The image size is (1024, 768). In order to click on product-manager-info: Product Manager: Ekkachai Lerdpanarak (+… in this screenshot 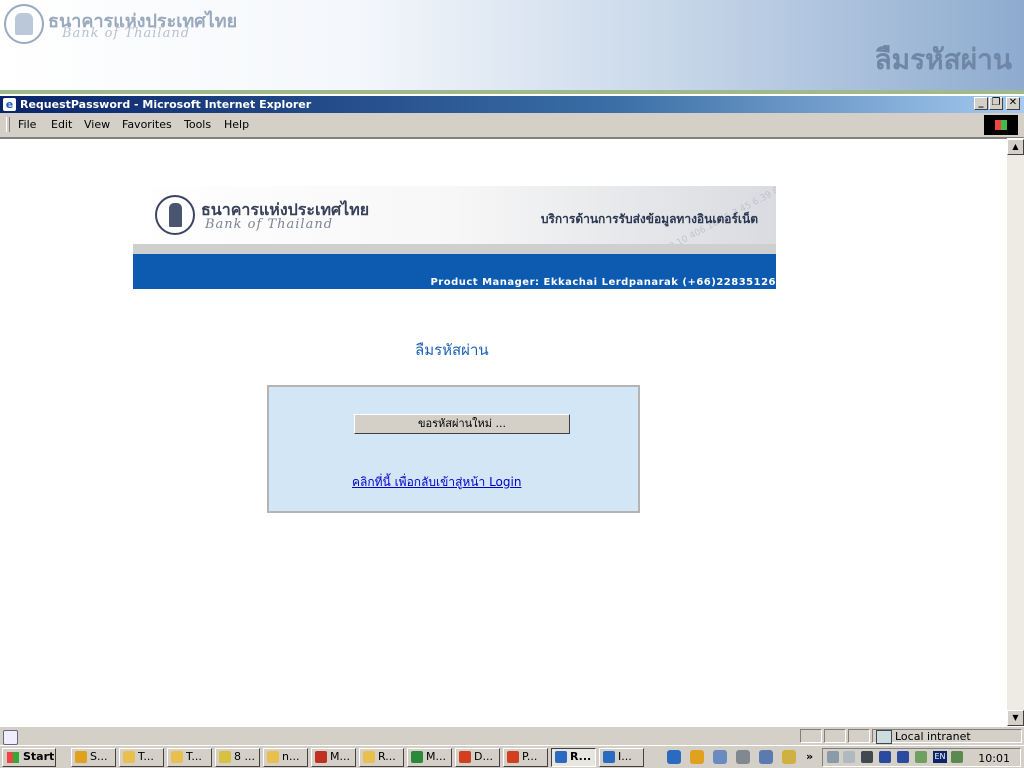, I will do `click(603, 282)`.